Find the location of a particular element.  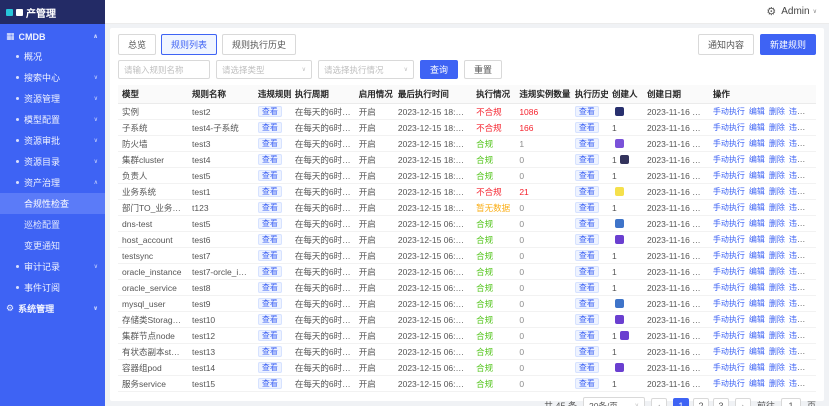

settings-gear-icon: ⚙ is located at coordinates (771, 11).